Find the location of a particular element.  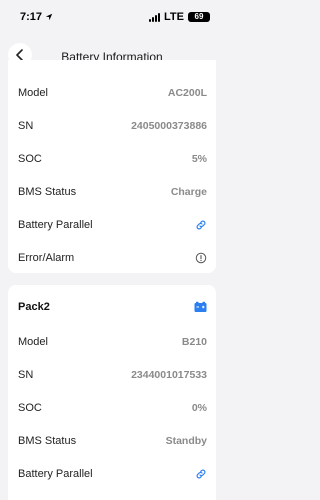

row-soc: SOC 5% is located at coordinates (112, 158).